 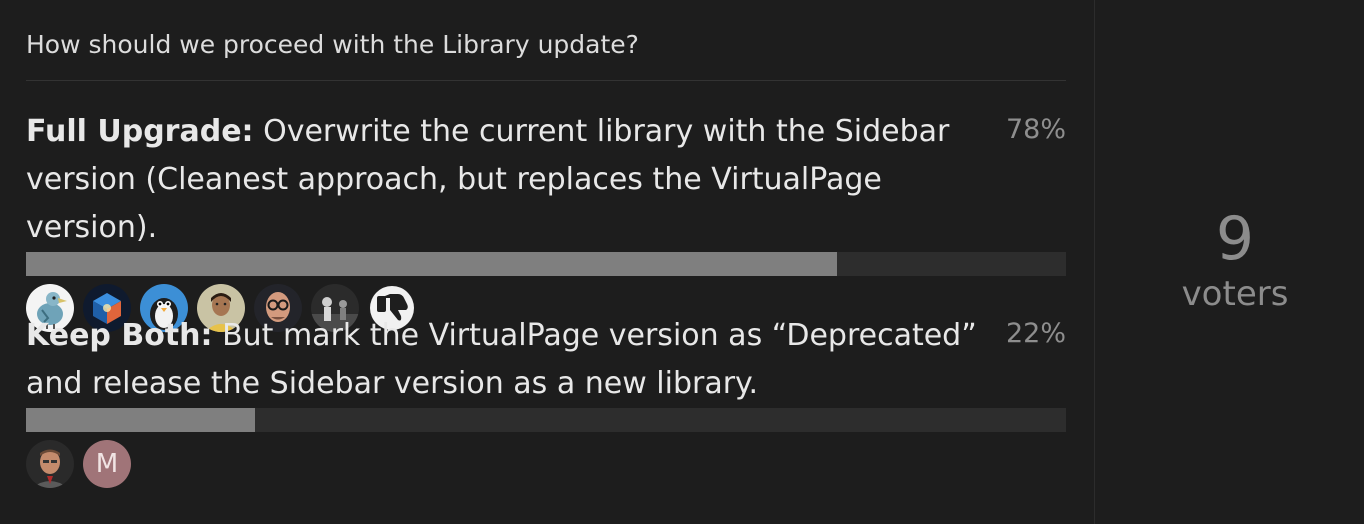 I want to click on option-title: Keep Both:, so click(x=119, y=335).